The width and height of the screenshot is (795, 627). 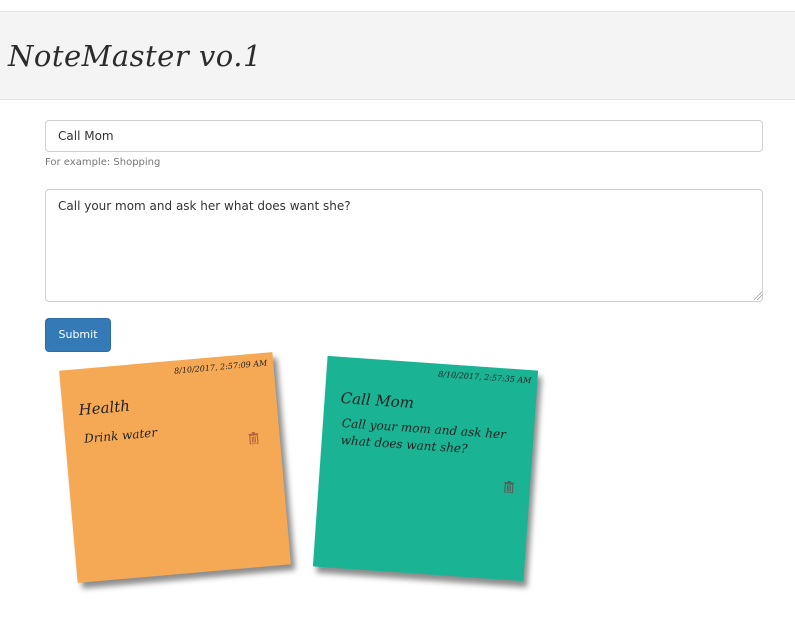 I want to click on note-title-input, so click(x=404, y=136).